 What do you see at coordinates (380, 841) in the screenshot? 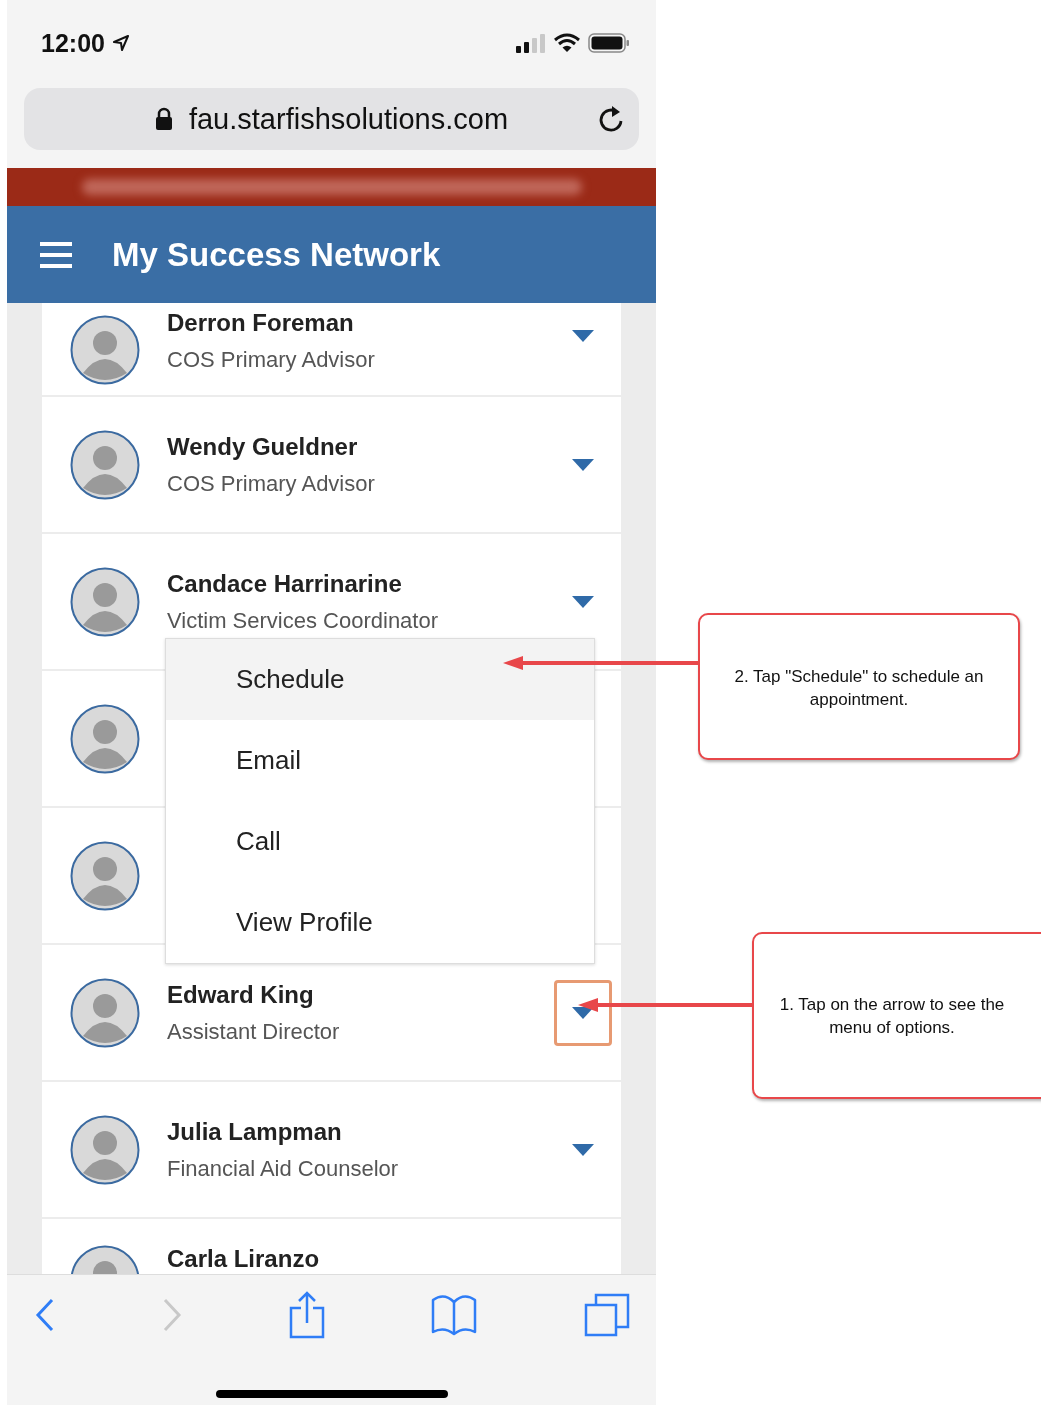
I see `menu-item: Call` at bounding box center [380, 841].